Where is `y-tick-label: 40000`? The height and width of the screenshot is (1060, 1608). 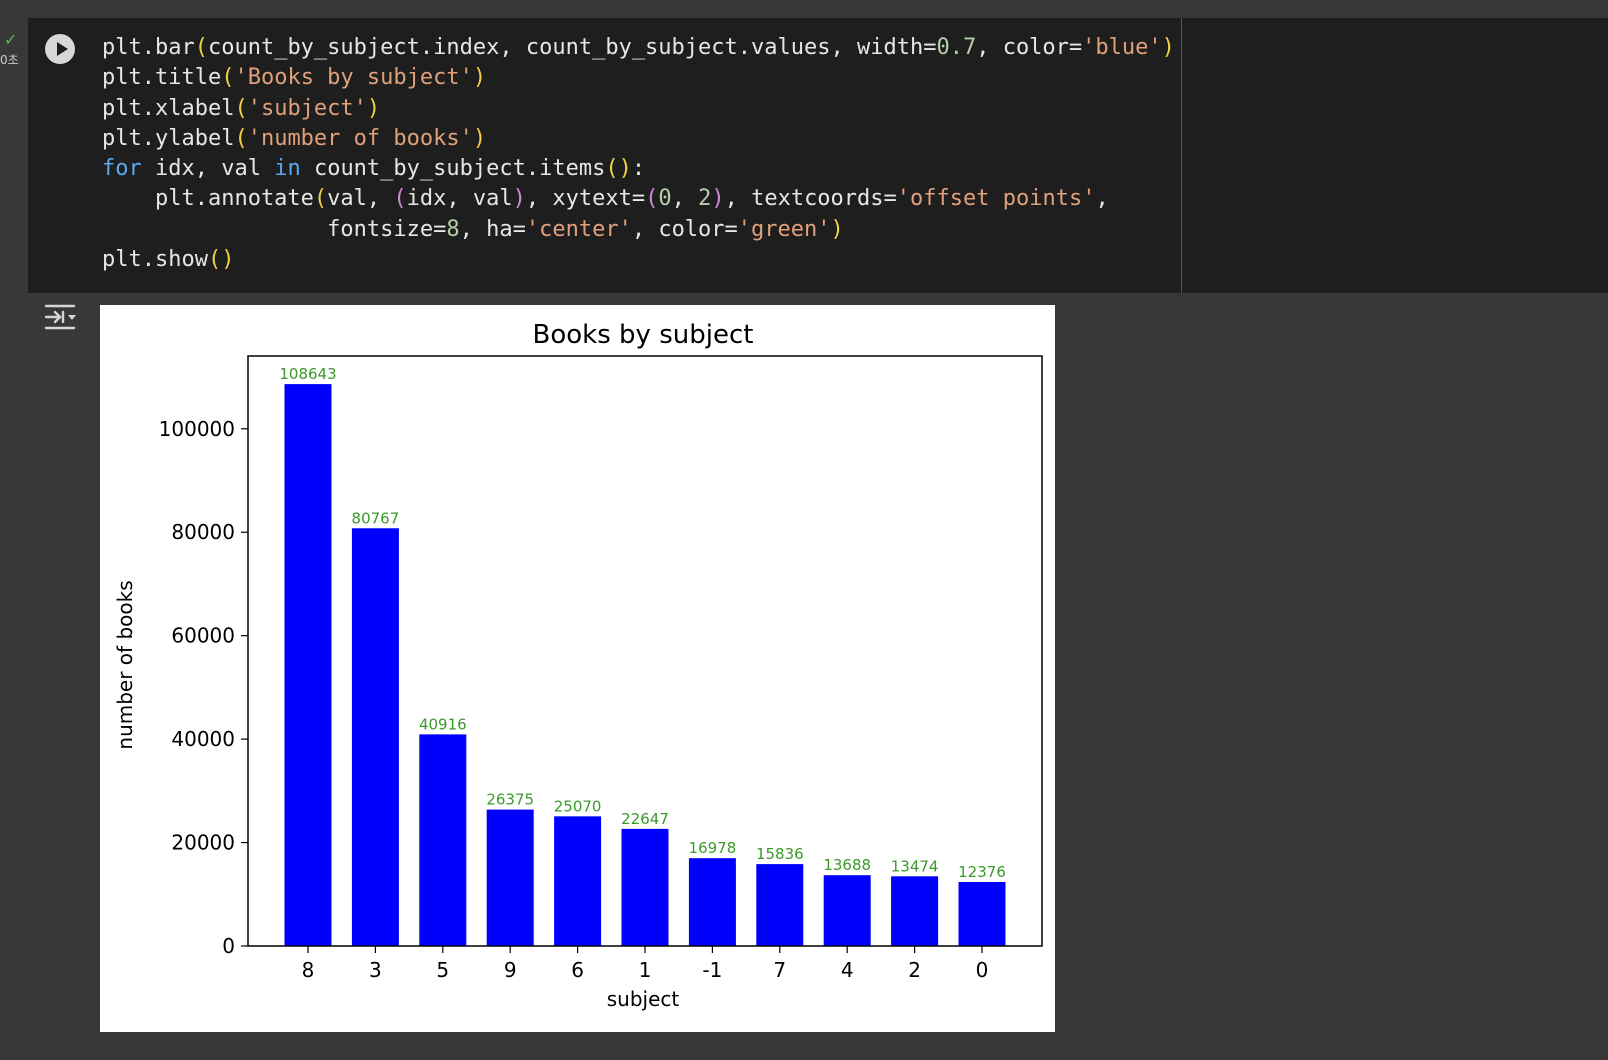 y-tick-label: 40000 is located at coordinates (203, 739).